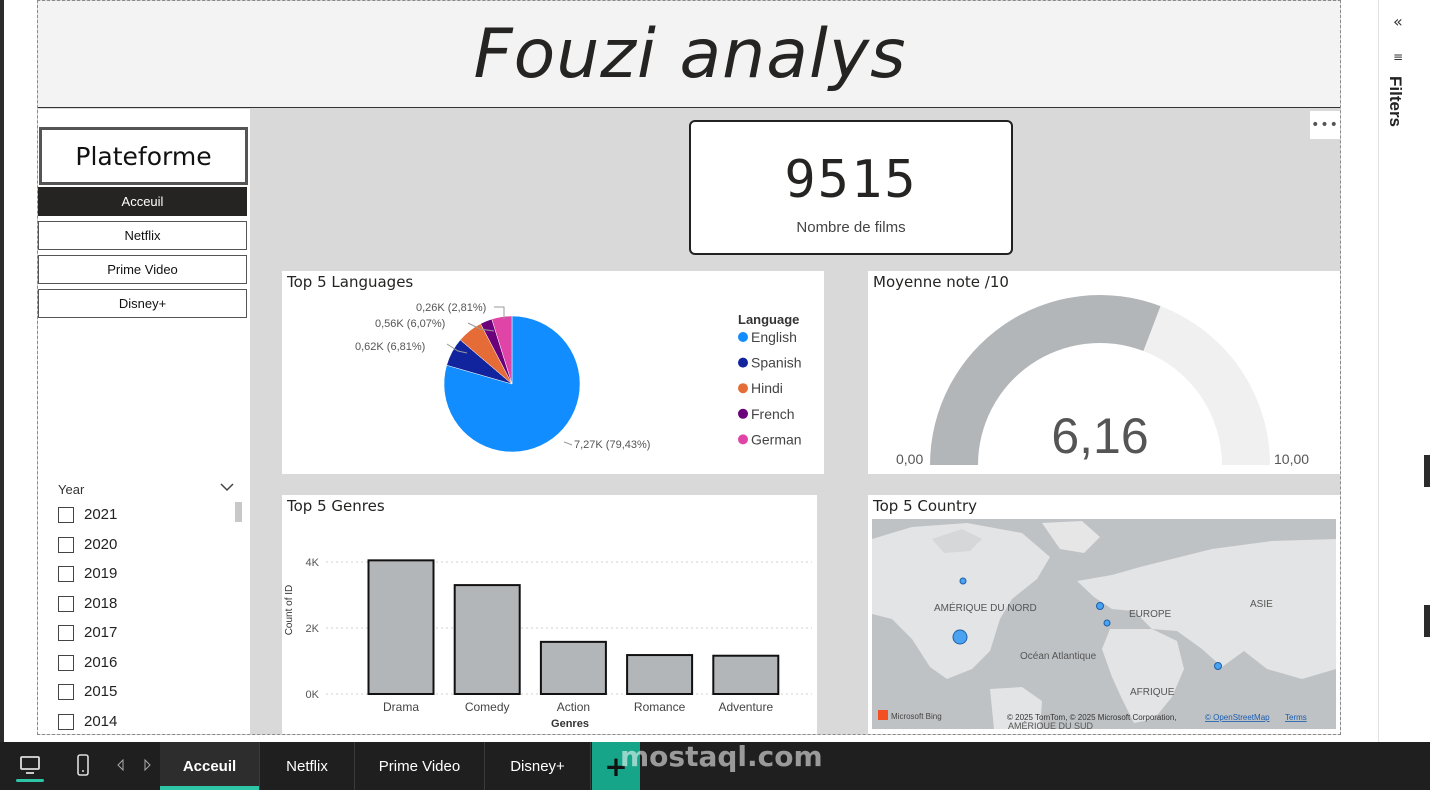 The image size is (1430, 790). Describe the element at coordinates (690, 54) in the screenshot. I see `report-title: Fouzi analys` at that location.